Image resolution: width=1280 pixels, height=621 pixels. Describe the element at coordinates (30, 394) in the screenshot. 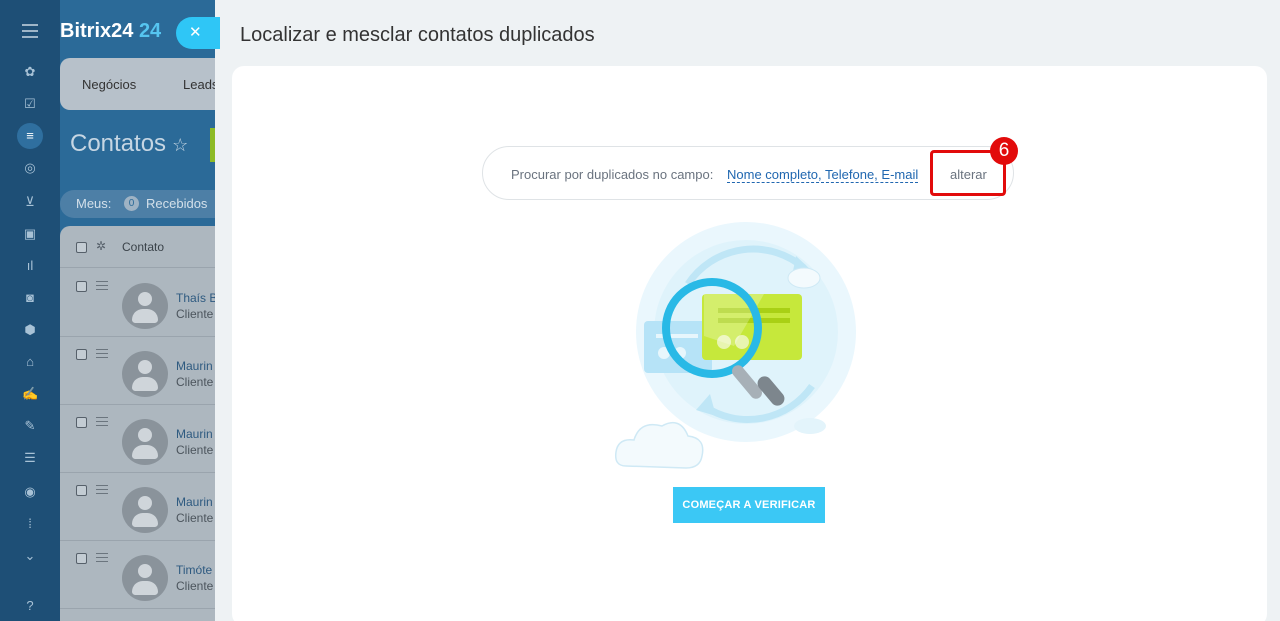

I see `signature-icon: ✍` at that location.